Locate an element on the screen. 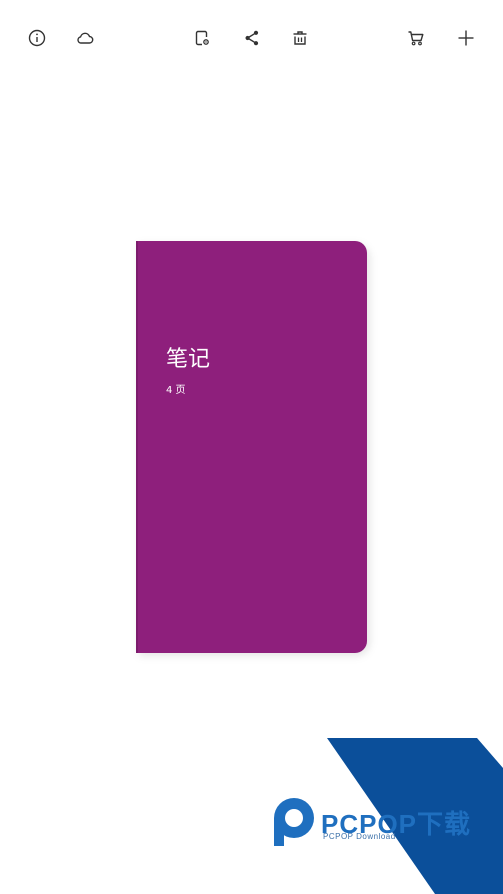 The image size is (503, 894). notebook-title: 笔记 is located at coordinates (188, 359).